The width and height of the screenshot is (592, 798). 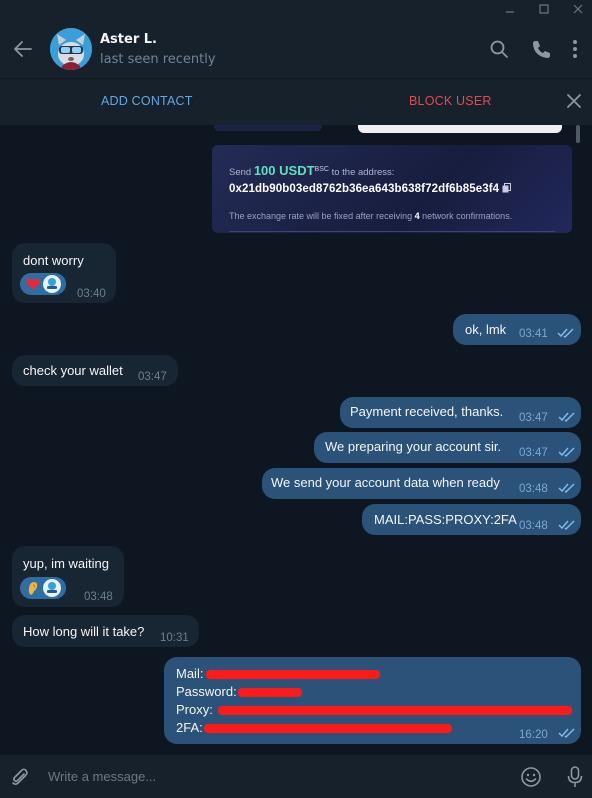 I want to click on payment-amount: 100 USDT, so click(x=284, y=170).